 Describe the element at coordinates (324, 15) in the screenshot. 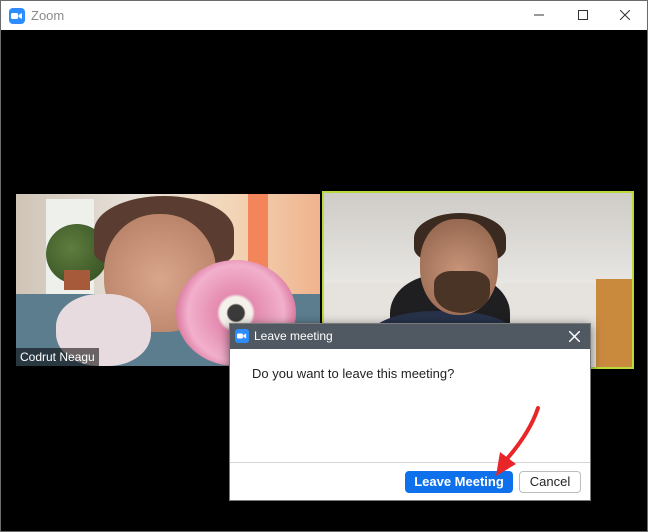

I see `title-bar: Zoom` at that location.